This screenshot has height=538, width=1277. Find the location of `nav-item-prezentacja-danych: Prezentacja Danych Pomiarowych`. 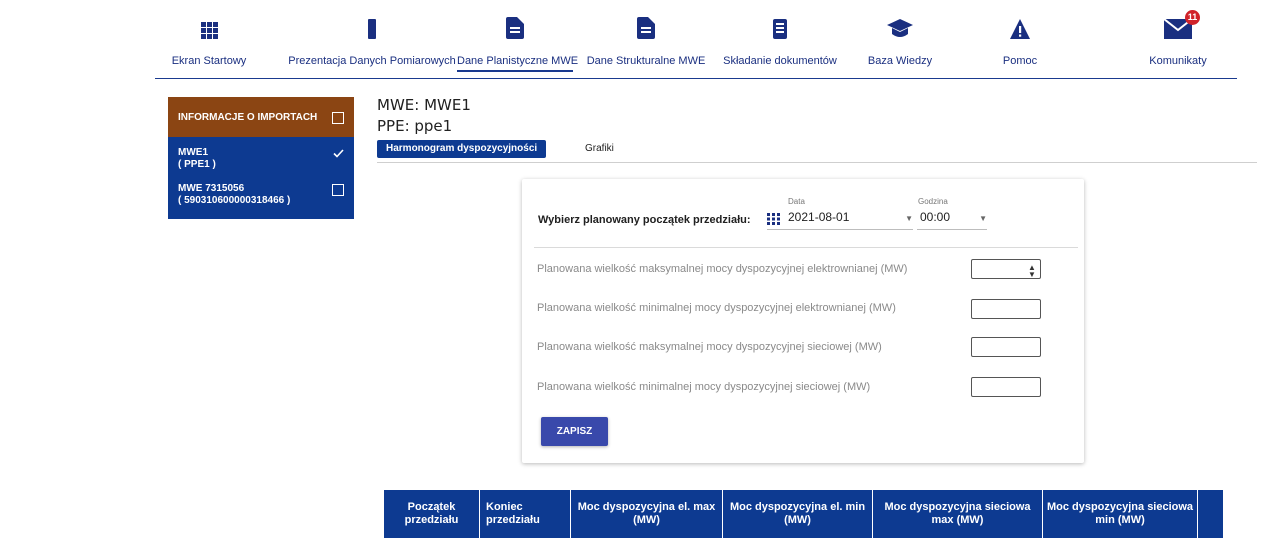

nav-item-prezentacja-danych: Prezentacja Danych Pomiarowych is located at coordinates (372, 42).